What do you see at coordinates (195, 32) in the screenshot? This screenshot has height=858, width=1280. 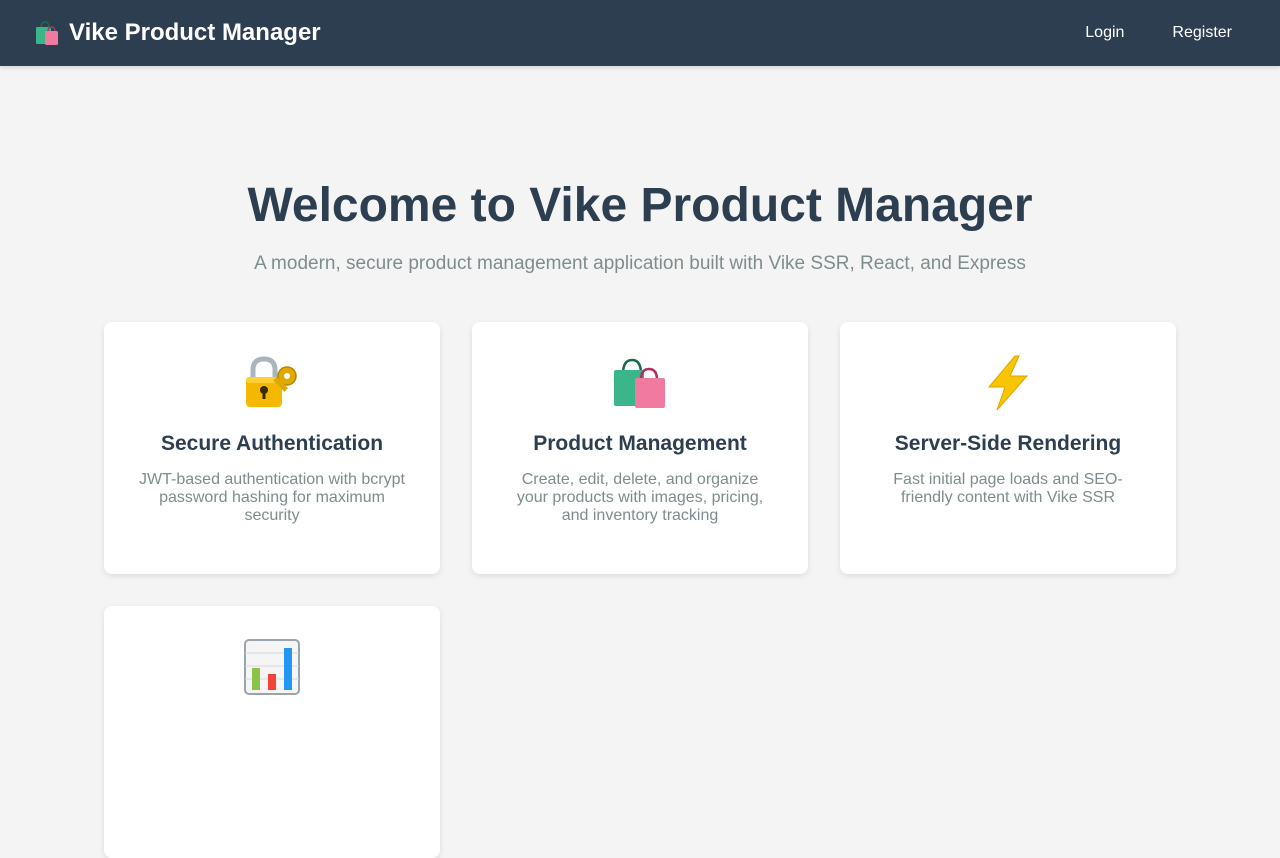 I see `brand-title: Vike Product Manager` at bounding box center [195, 32].